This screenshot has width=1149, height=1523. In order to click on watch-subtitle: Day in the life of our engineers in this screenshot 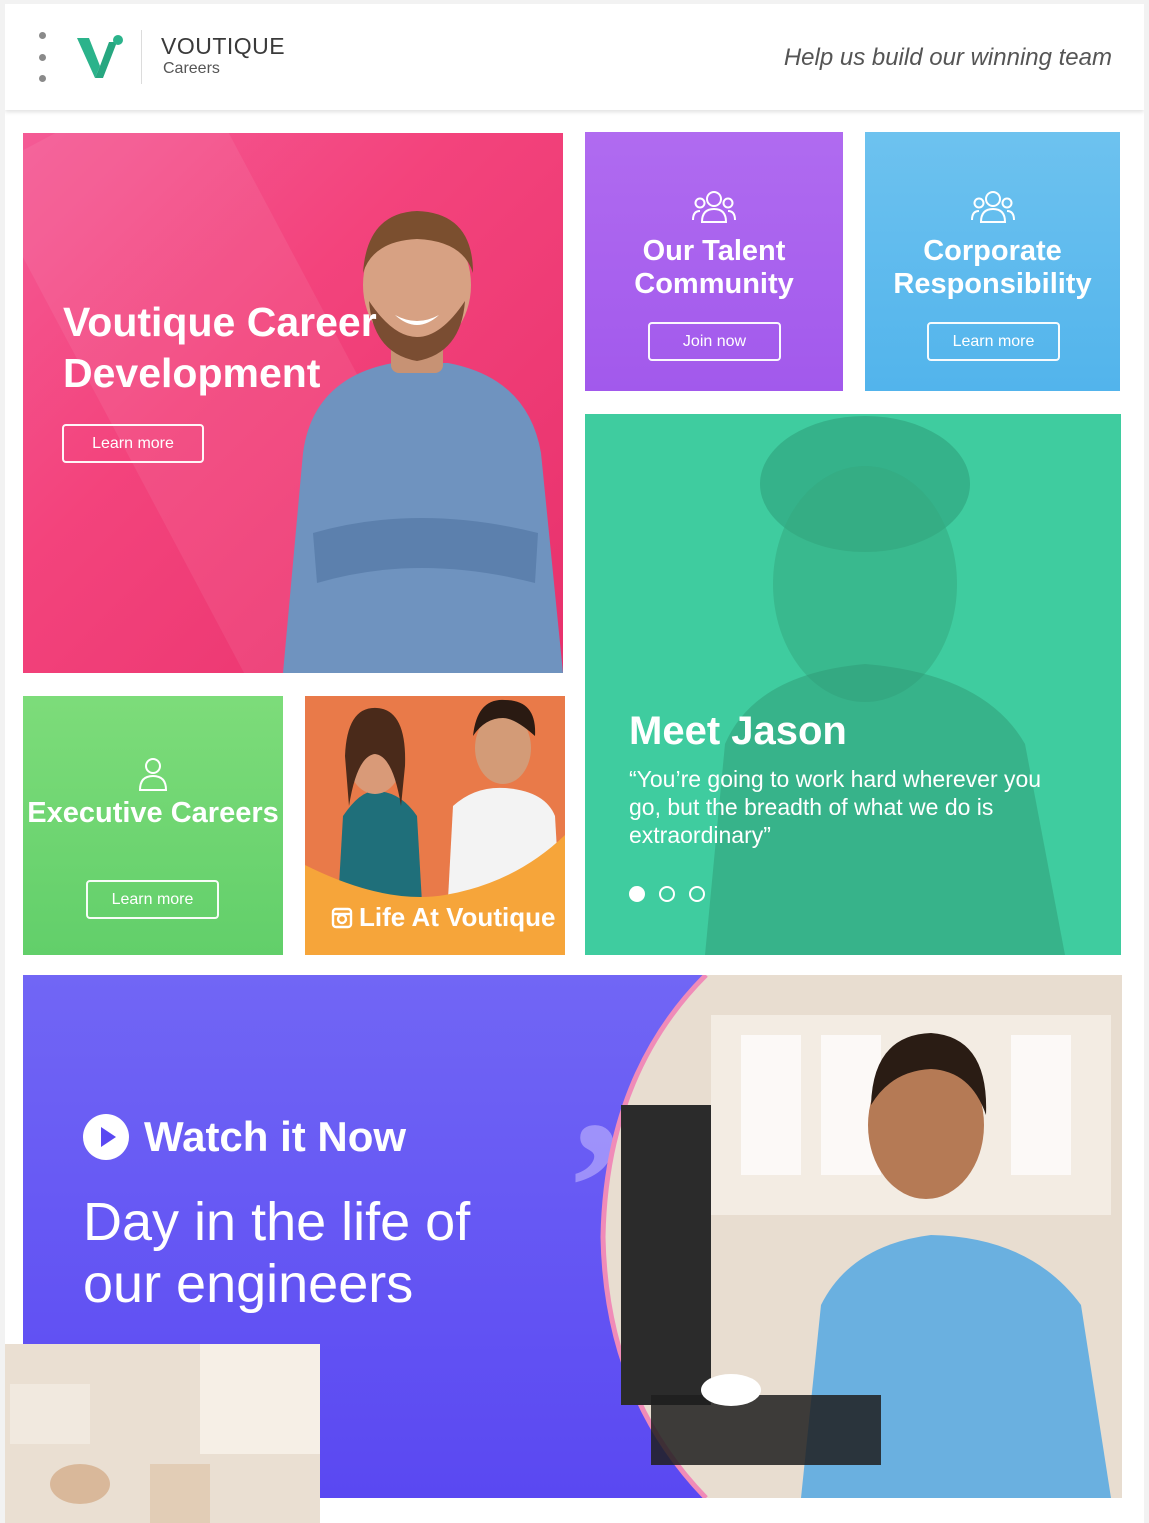, I will do `click(277, 1253)`.